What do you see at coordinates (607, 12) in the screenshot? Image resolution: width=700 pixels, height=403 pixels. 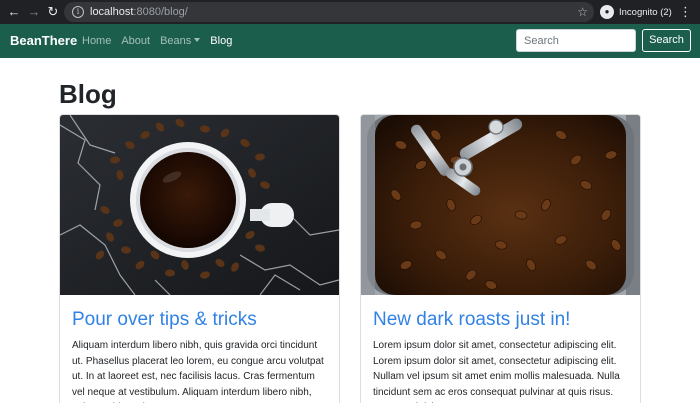 I see `incognito-icon: ●` at bounding box center [607, 12].